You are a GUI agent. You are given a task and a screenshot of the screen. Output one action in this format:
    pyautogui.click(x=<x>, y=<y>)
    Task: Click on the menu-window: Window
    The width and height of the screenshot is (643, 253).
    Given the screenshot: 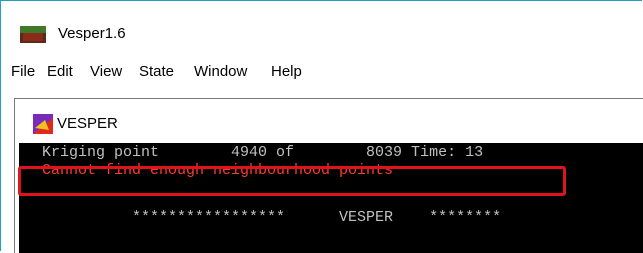 What is the action you would take?
    pyautogui.click(x=220, y=72)
    